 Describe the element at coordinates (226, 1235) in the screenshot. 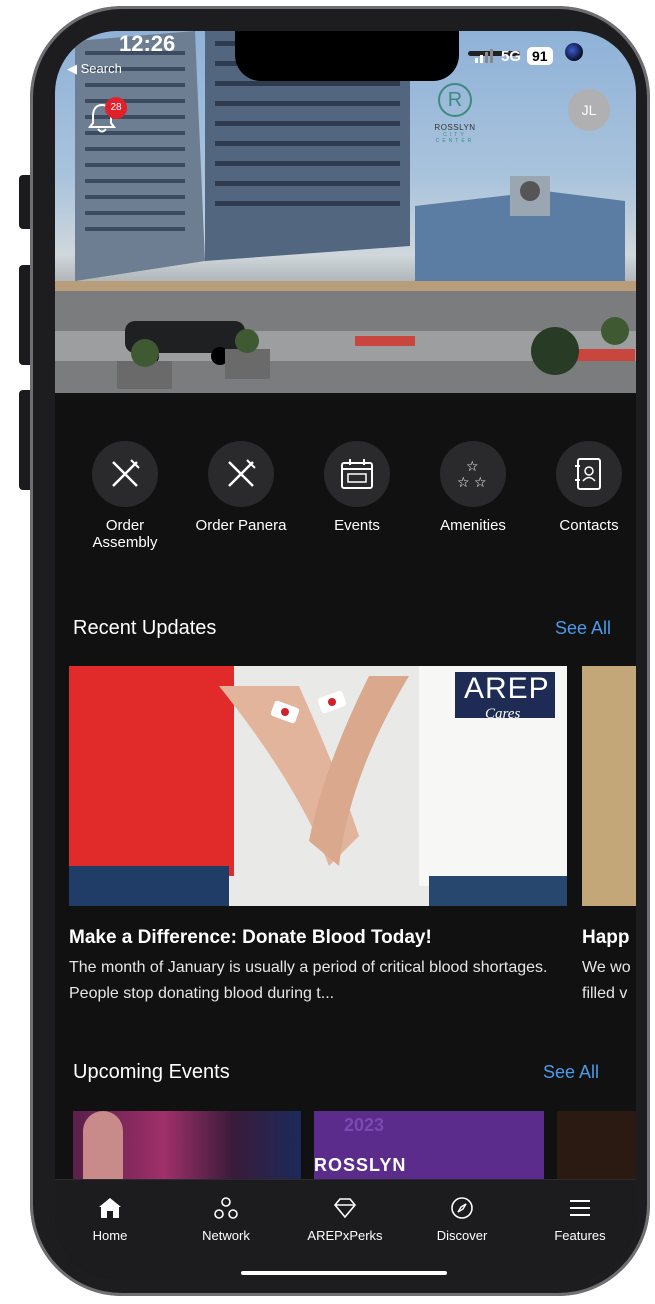

I see `tab-label: Network` at that location.